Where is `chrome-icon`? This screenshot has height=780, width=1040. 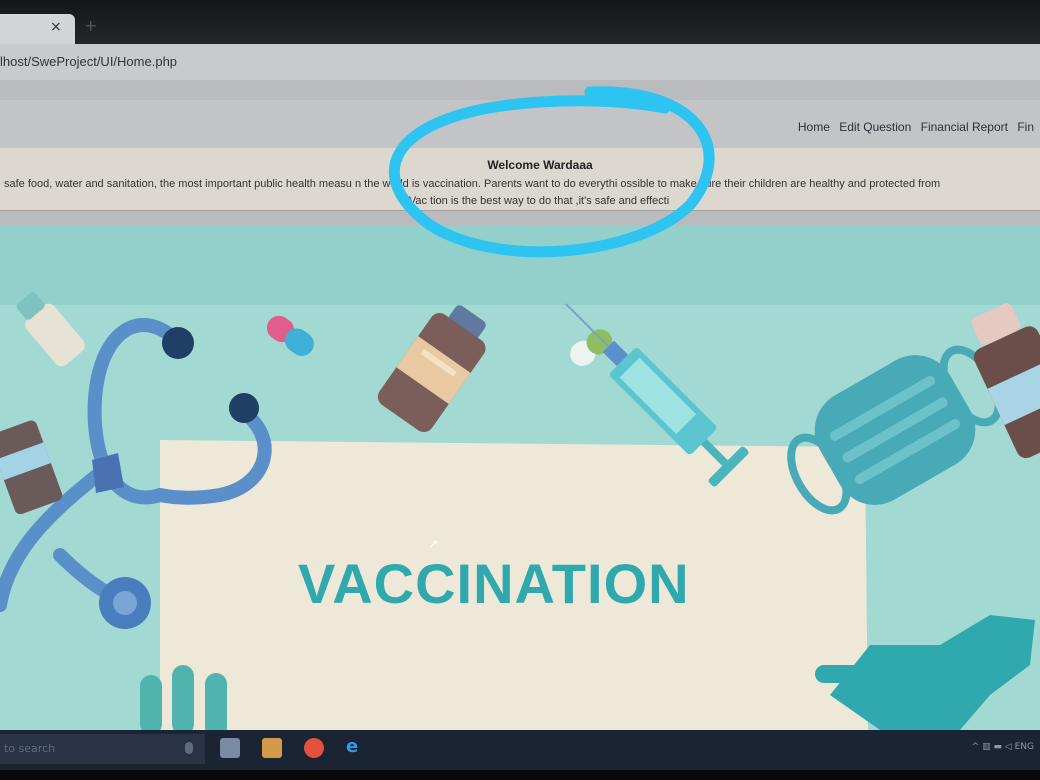 chrome-icon is located at coordinates (314, 748).